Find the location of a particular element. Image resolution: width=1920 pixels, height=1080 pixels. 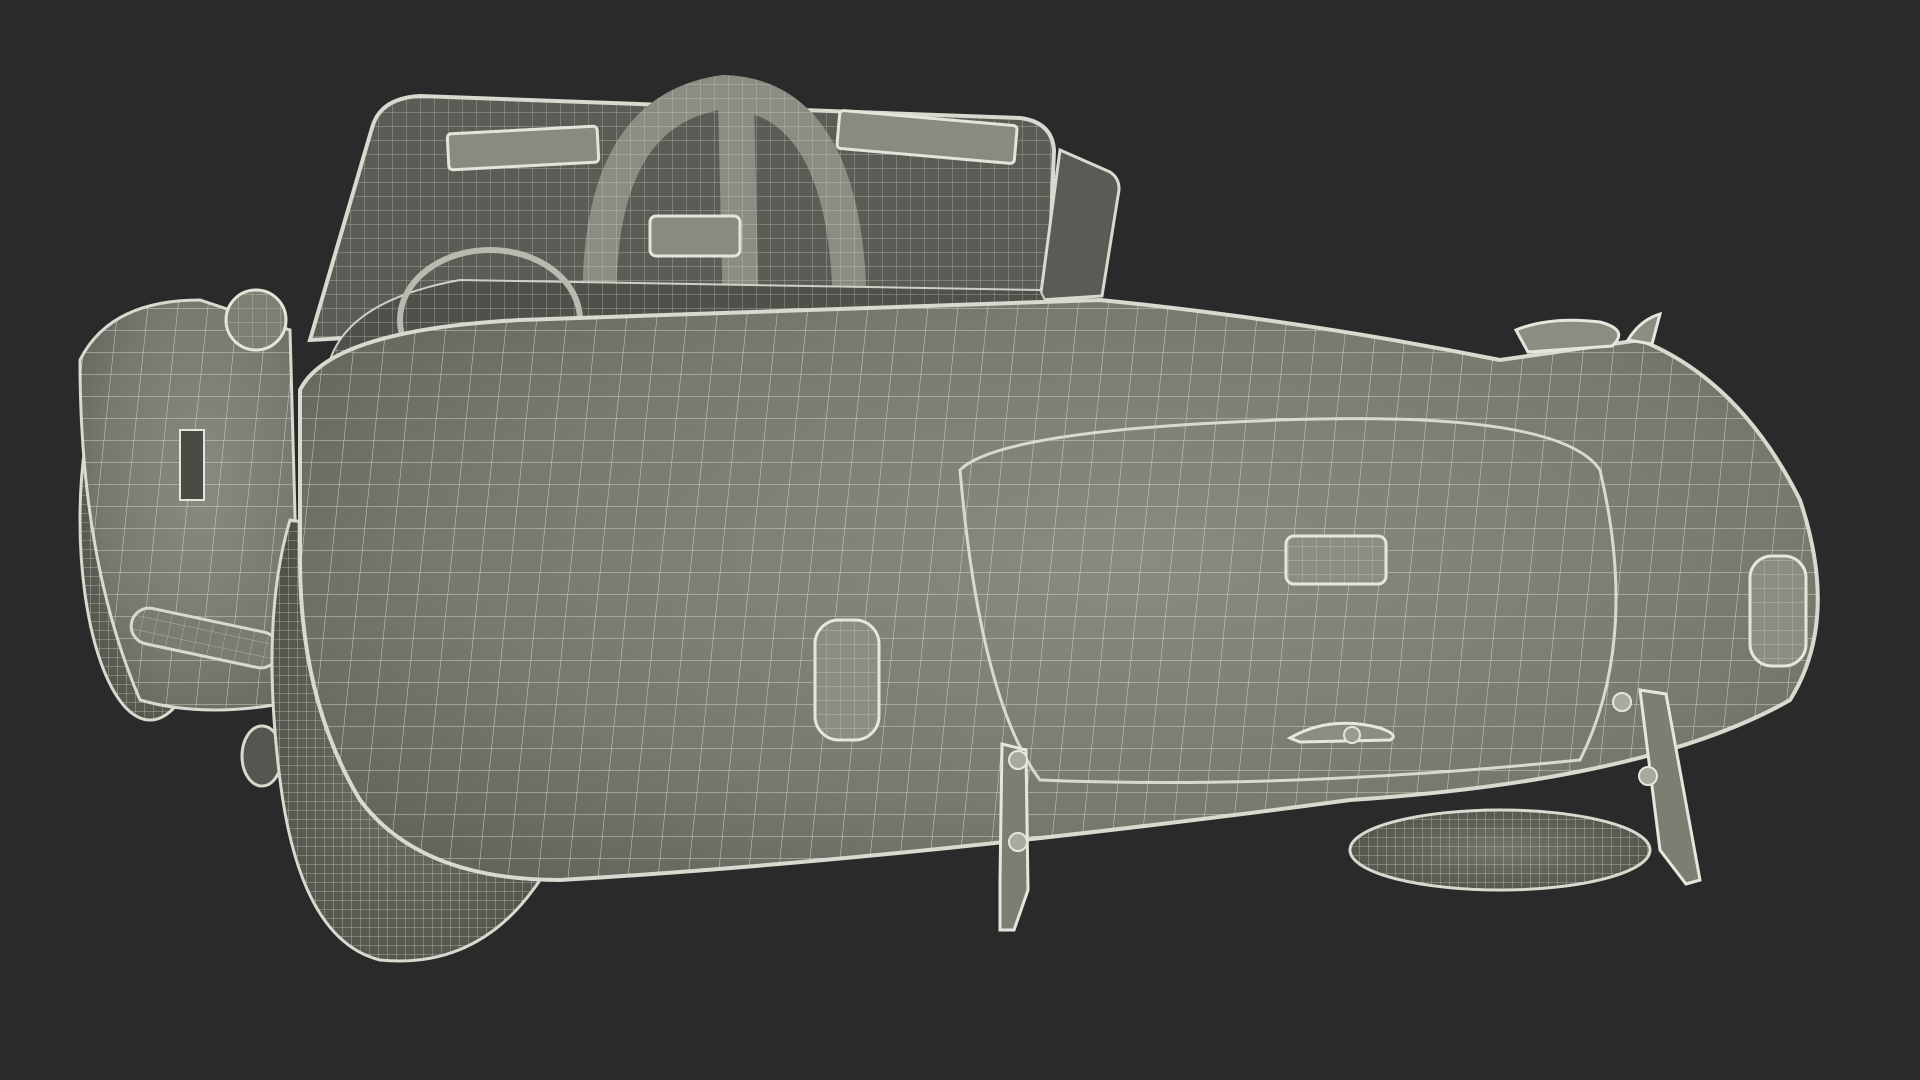

sun-visor-left is located at coordinates (523, 148).